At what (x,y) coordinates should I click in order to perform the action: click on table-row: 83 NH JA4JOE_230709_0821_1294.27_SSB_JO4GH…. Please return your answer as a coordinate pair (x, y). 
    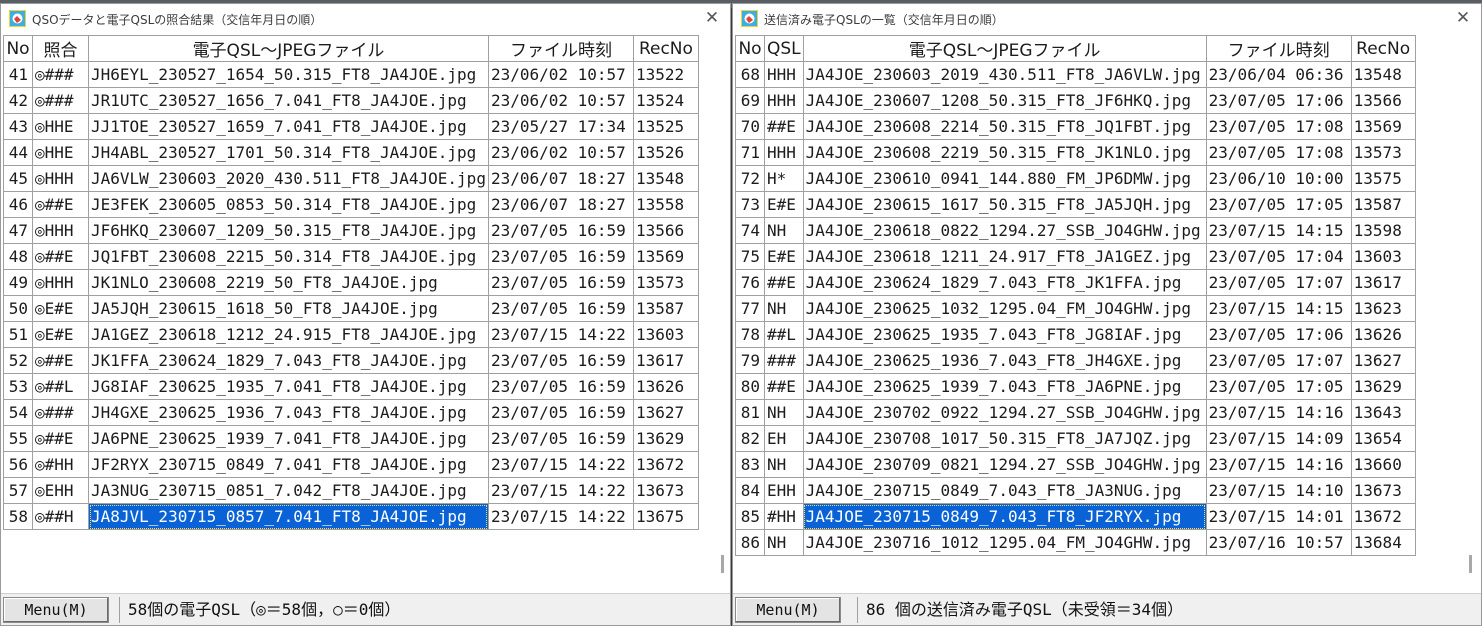
    Looking at the image, I should click on (1075, 464).